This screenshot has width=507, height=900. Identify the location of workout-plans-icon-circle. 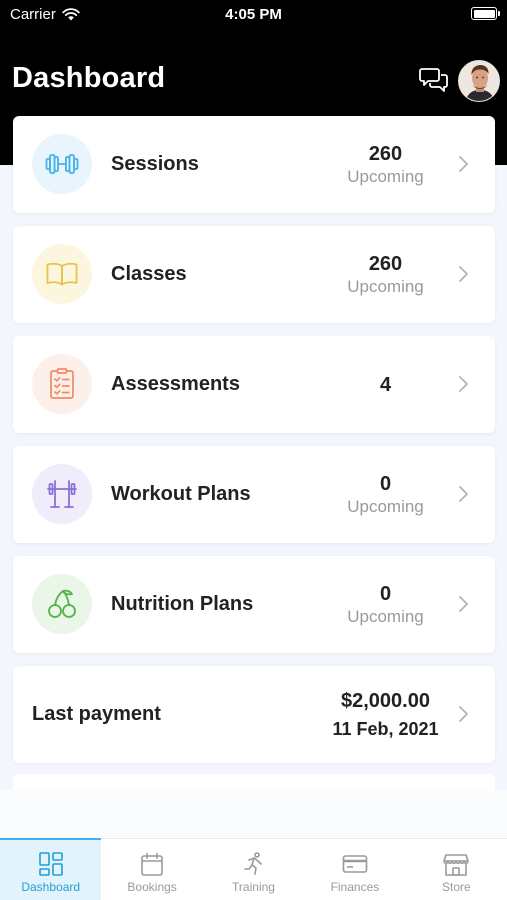
(62, 494).